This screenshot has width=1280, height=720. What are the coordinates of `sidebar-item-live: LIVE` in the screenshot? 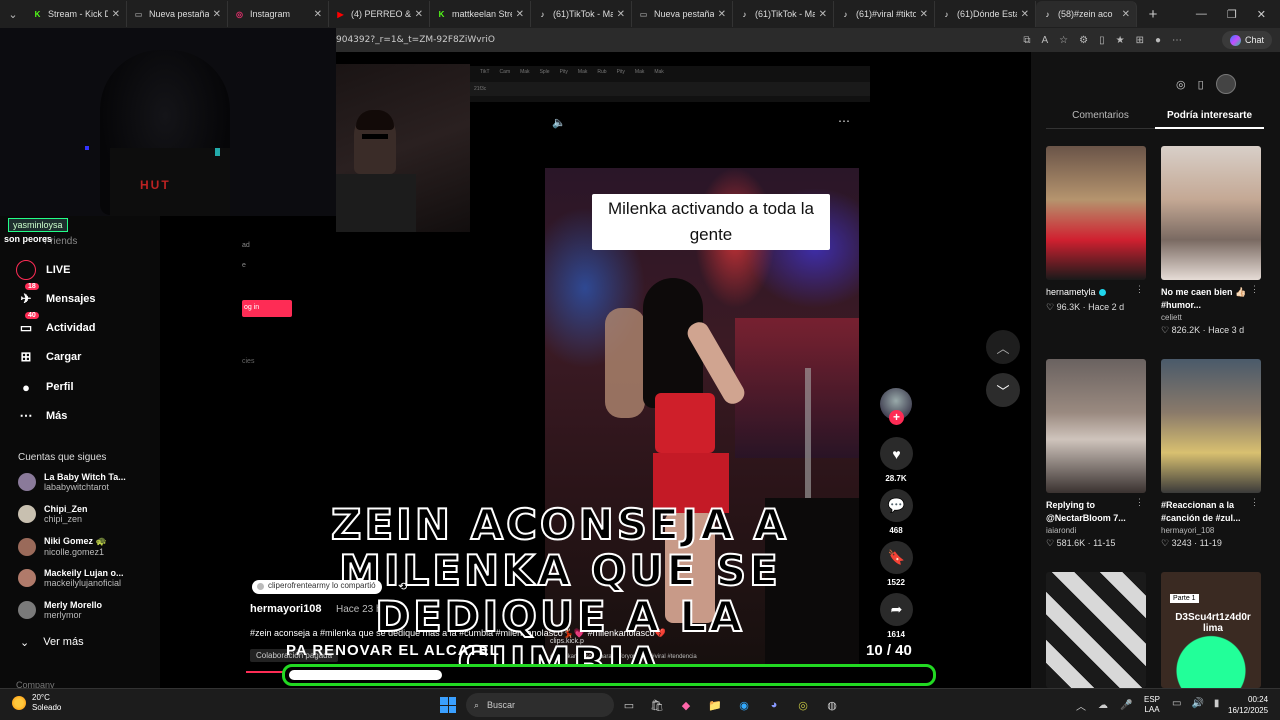 It's located at (43, 270).